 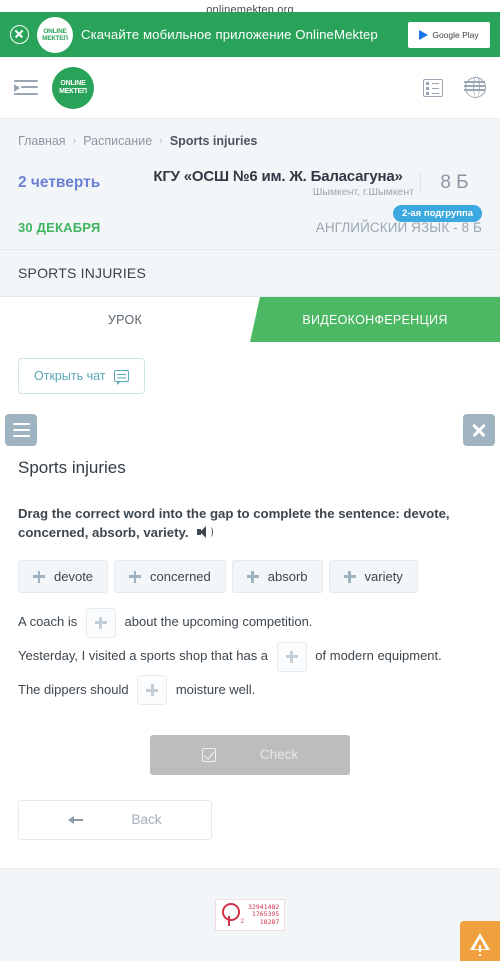 What do you see at coordinates (73, 689) in the screenshot?
I see `sentence-text-before: The dippers should` at bounding box center [73, 689].